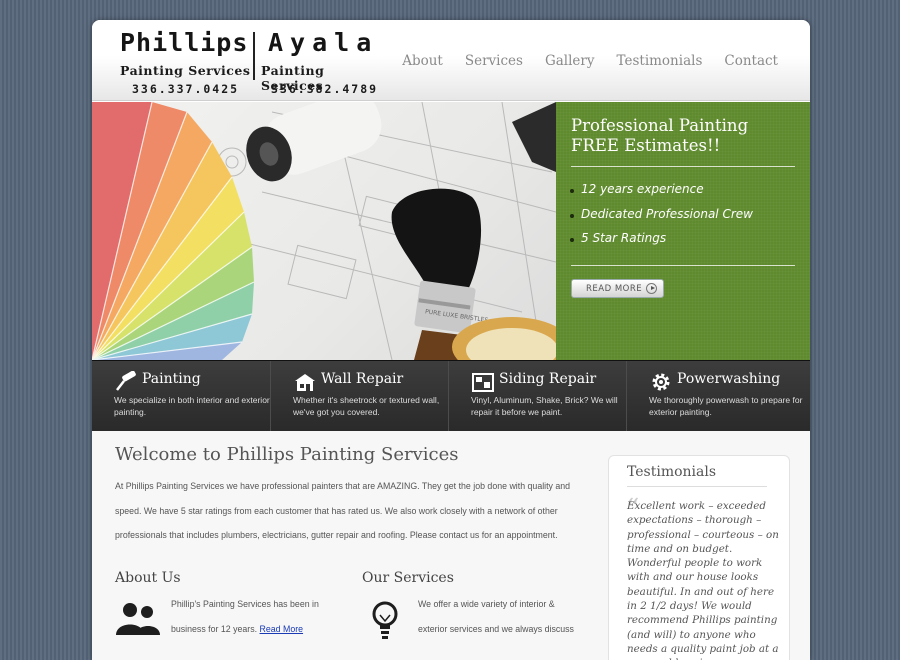 Image resolution: width=900 pixels, height=660 pixels. I want to click on service-title: Powerwashing, so click(729, 379).